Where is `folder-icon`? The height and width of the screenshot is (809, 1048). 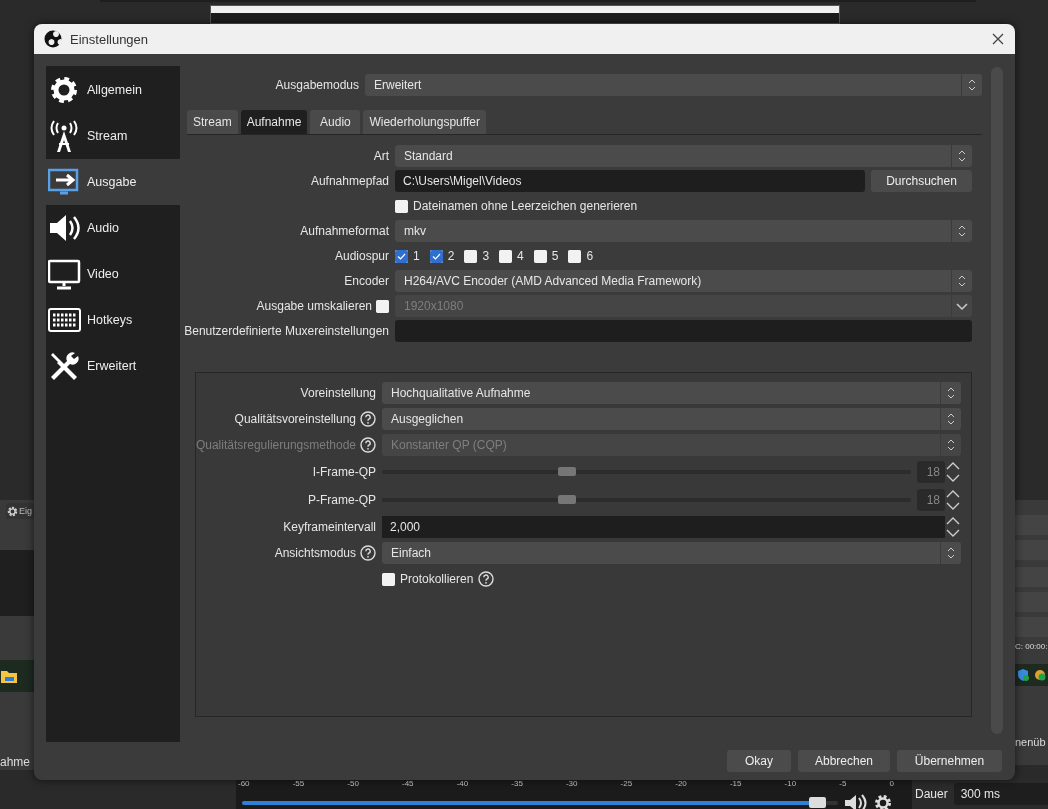 folder-icon is located at coordinates (9, 676).